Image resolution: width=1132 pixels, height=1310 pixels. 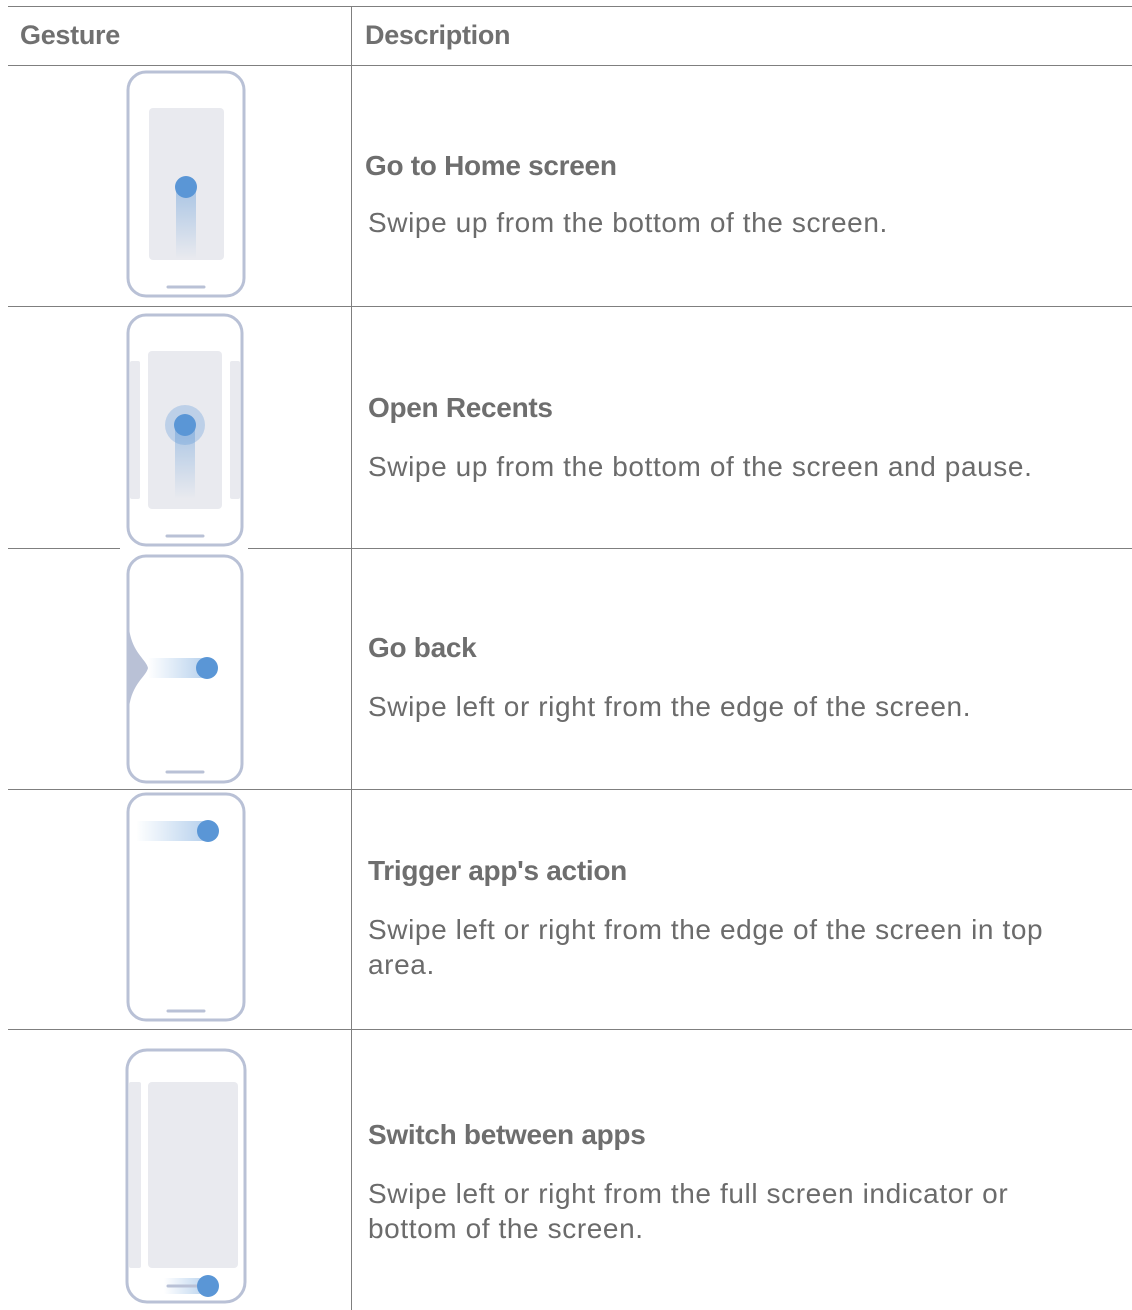 What do you see at coordinates (422, 647) in the screenshot?
I see `gesture-title: Go back` at bounding box center [422, 647].